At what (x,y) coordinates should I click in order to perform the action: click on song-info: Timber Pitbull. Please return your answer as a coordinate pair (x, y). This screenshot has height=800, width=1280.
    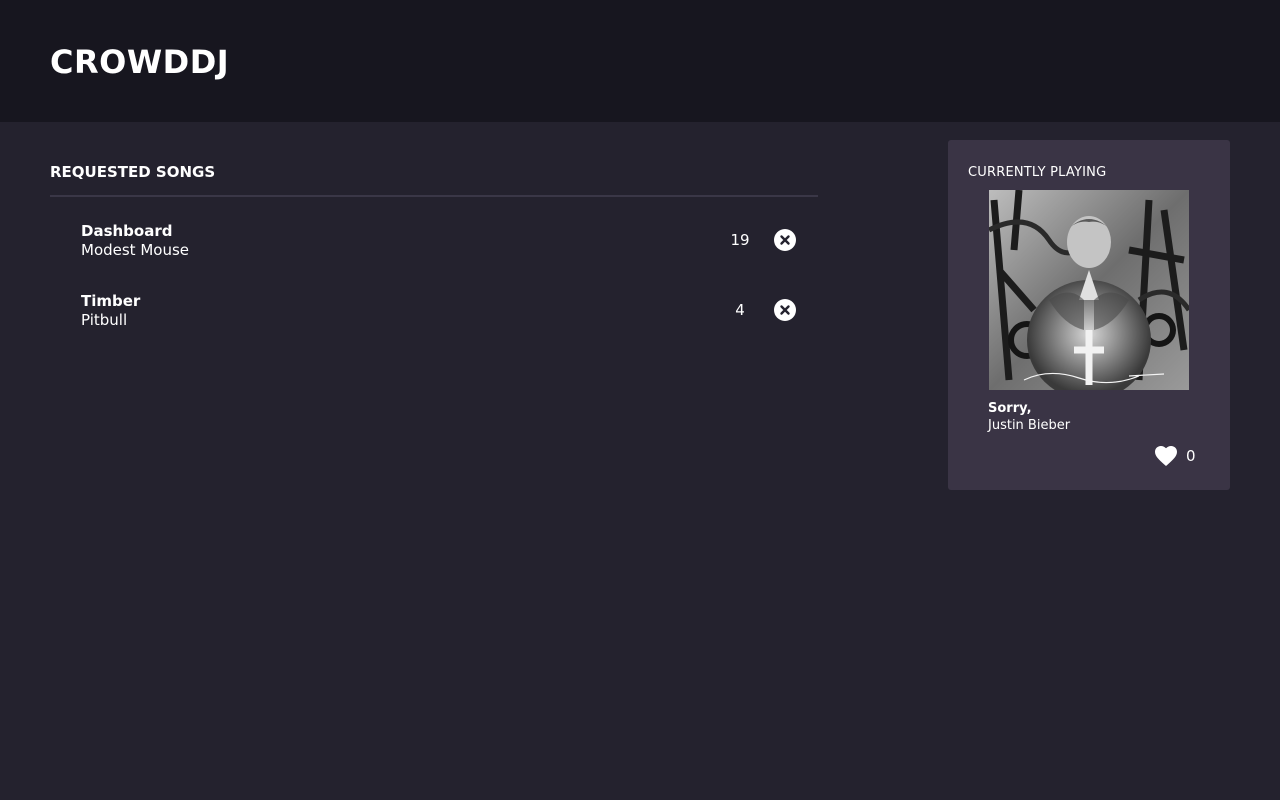
    Looking at the image, I should click on (110, 311).